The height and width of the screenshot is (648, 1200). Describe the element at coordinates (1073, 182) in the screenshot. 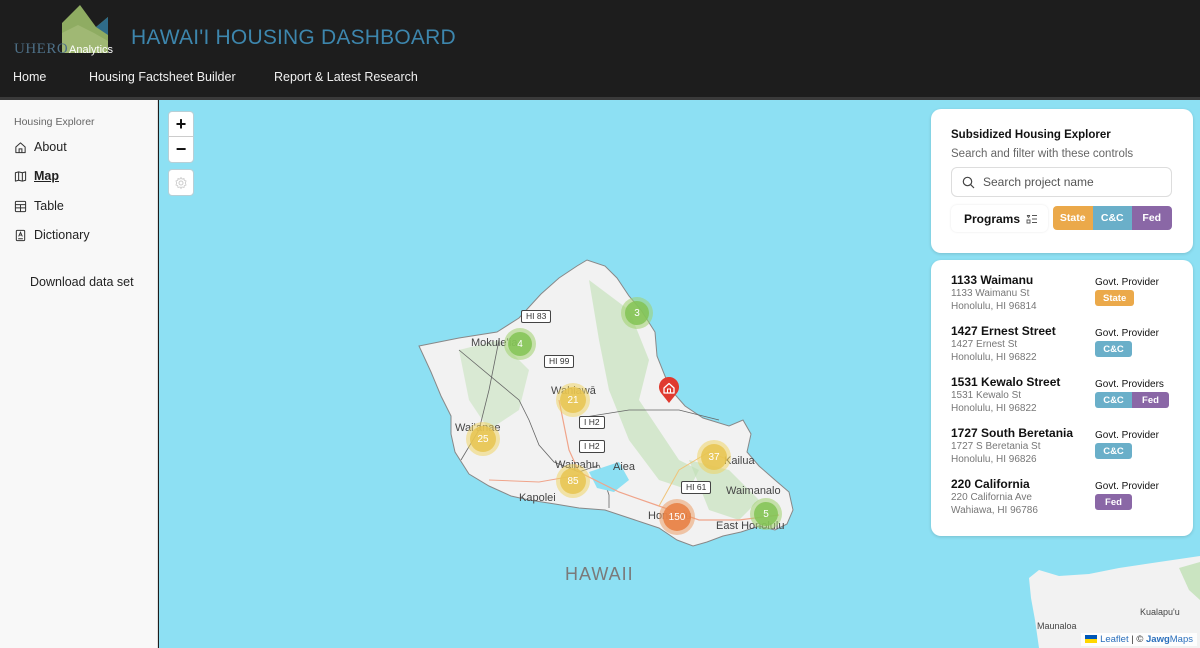

I see `search-input` at that location.